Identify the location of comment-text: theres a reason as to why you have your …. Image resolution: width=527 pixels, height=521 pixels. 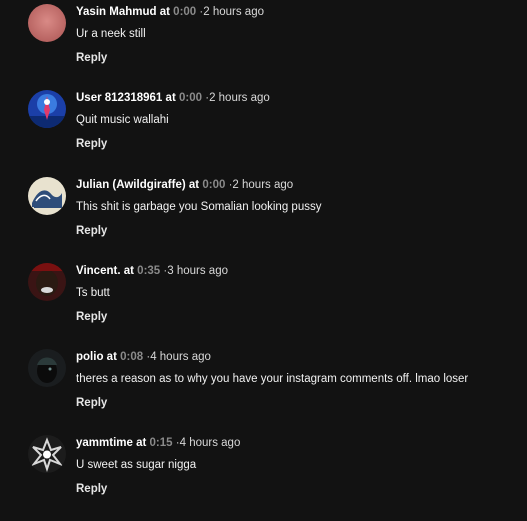
(272, 379).